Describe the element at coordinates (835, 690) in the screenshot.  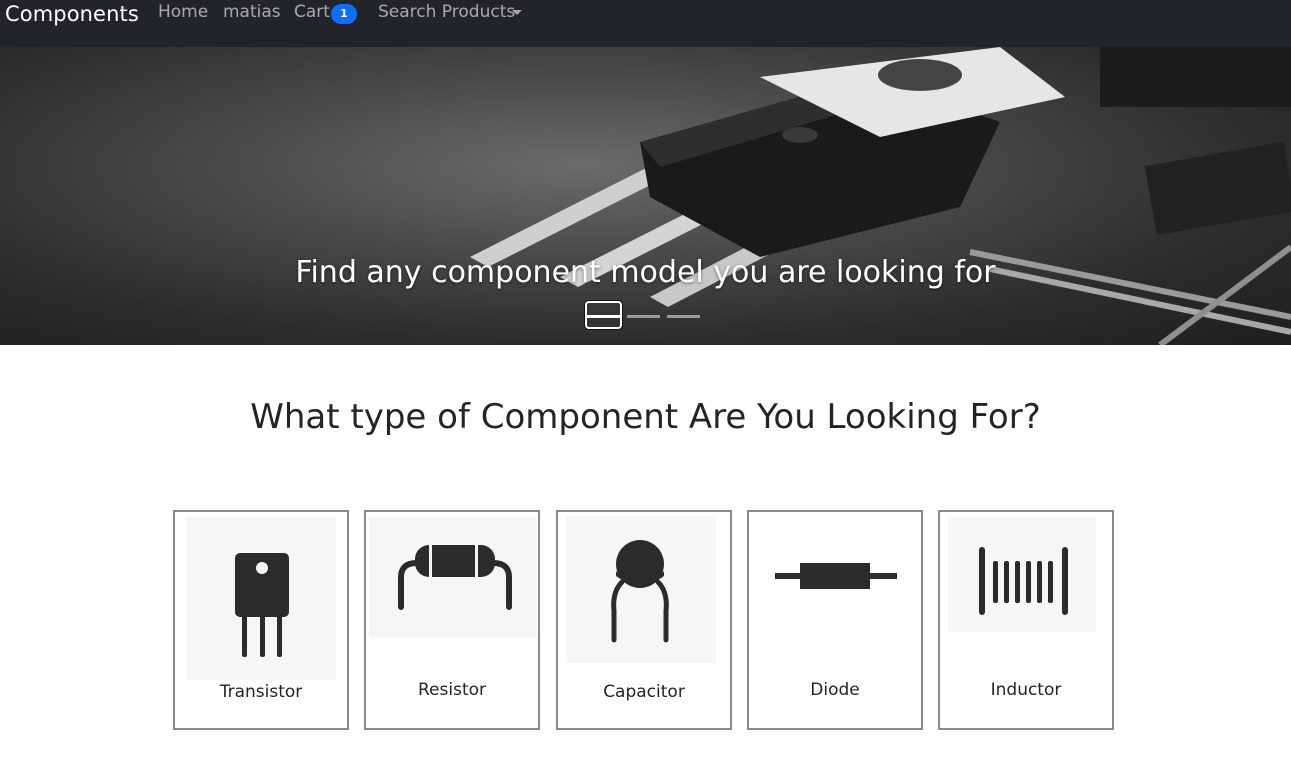
I see `category-label: Diode` at that location.